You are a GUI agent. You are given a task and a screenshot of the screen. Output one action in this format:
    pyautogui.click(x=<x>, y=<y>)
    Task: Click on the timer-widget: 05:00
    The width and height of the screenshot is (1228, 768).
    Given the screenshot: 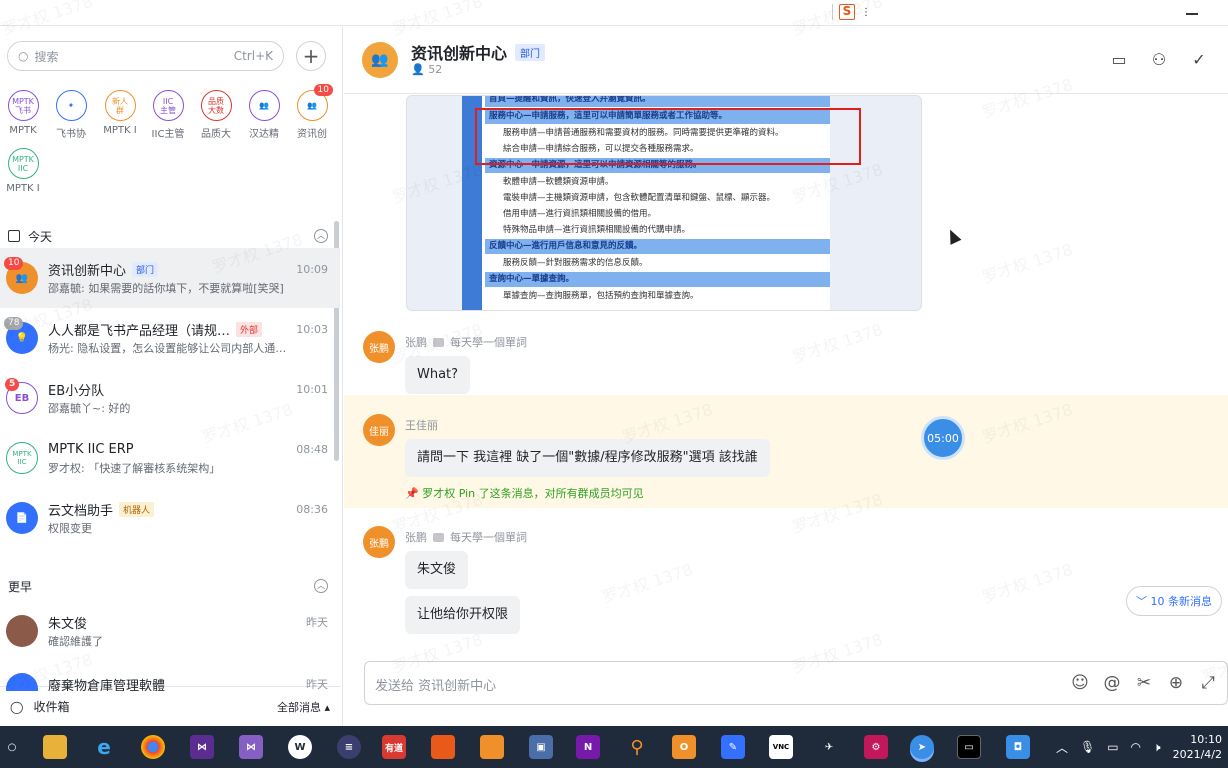 What is the action you would take?
    pyautogui.click(x=943, y=438)
    